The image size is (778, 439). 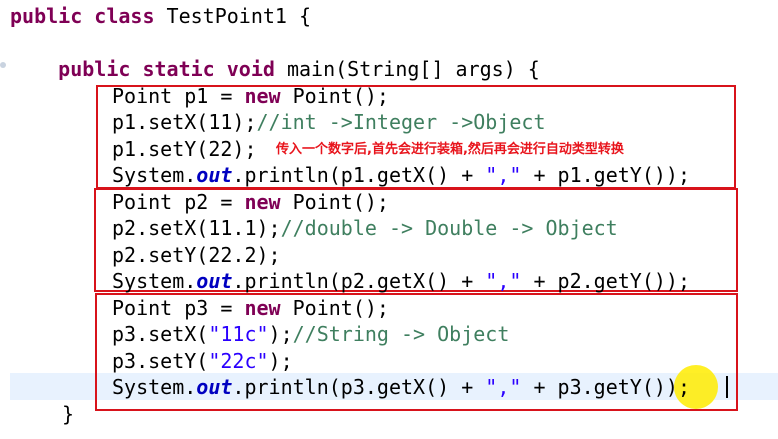 What do you see at coordinates (250, 202) in the screenshot?
I see `code-line-7: Point p2 = new Point();` at bounding box center [250, 202].